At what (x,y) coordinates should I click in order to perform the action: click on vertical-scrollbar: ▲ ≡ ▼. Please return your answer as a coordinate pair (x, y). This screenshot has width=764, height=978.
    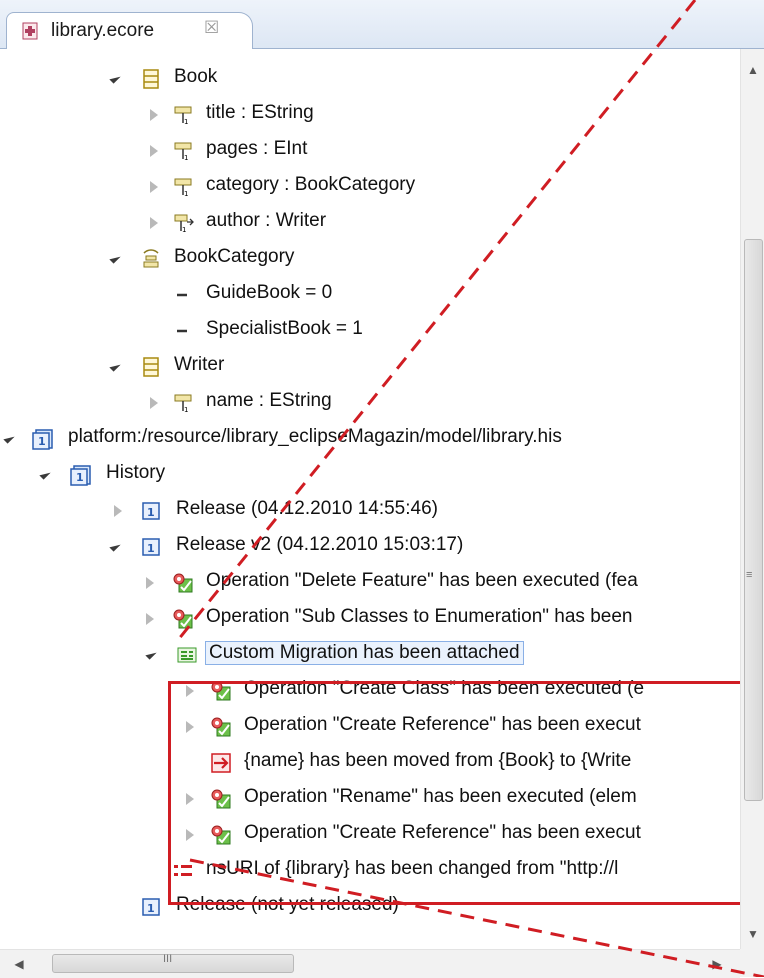
    Looking at the image, I should click on (752, 499).